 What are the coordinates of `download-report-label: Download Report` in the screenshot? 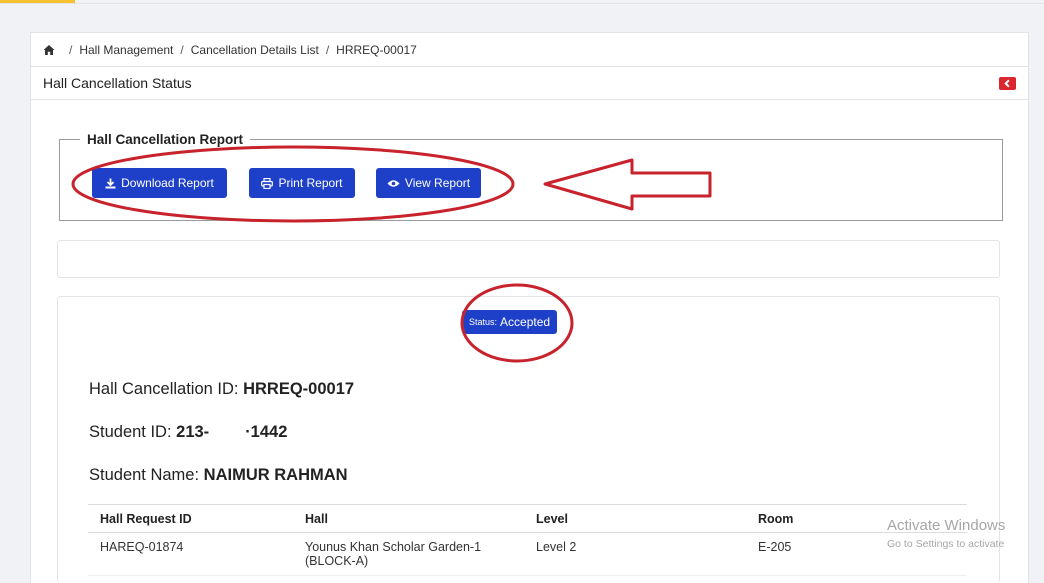 It's located at (167, 183).